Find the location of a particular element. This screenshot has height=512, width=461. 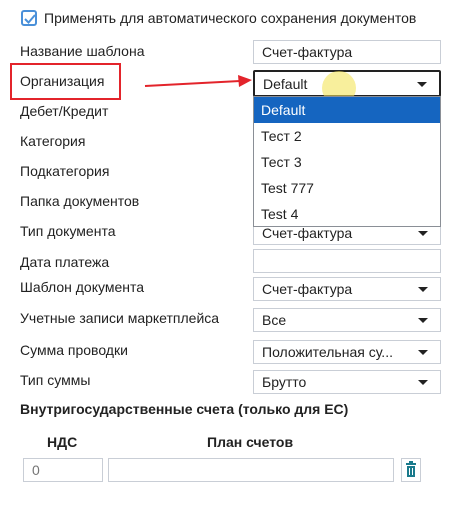

dropdown-option-test-3: Тест 3 is located at coordinates (347, 162).